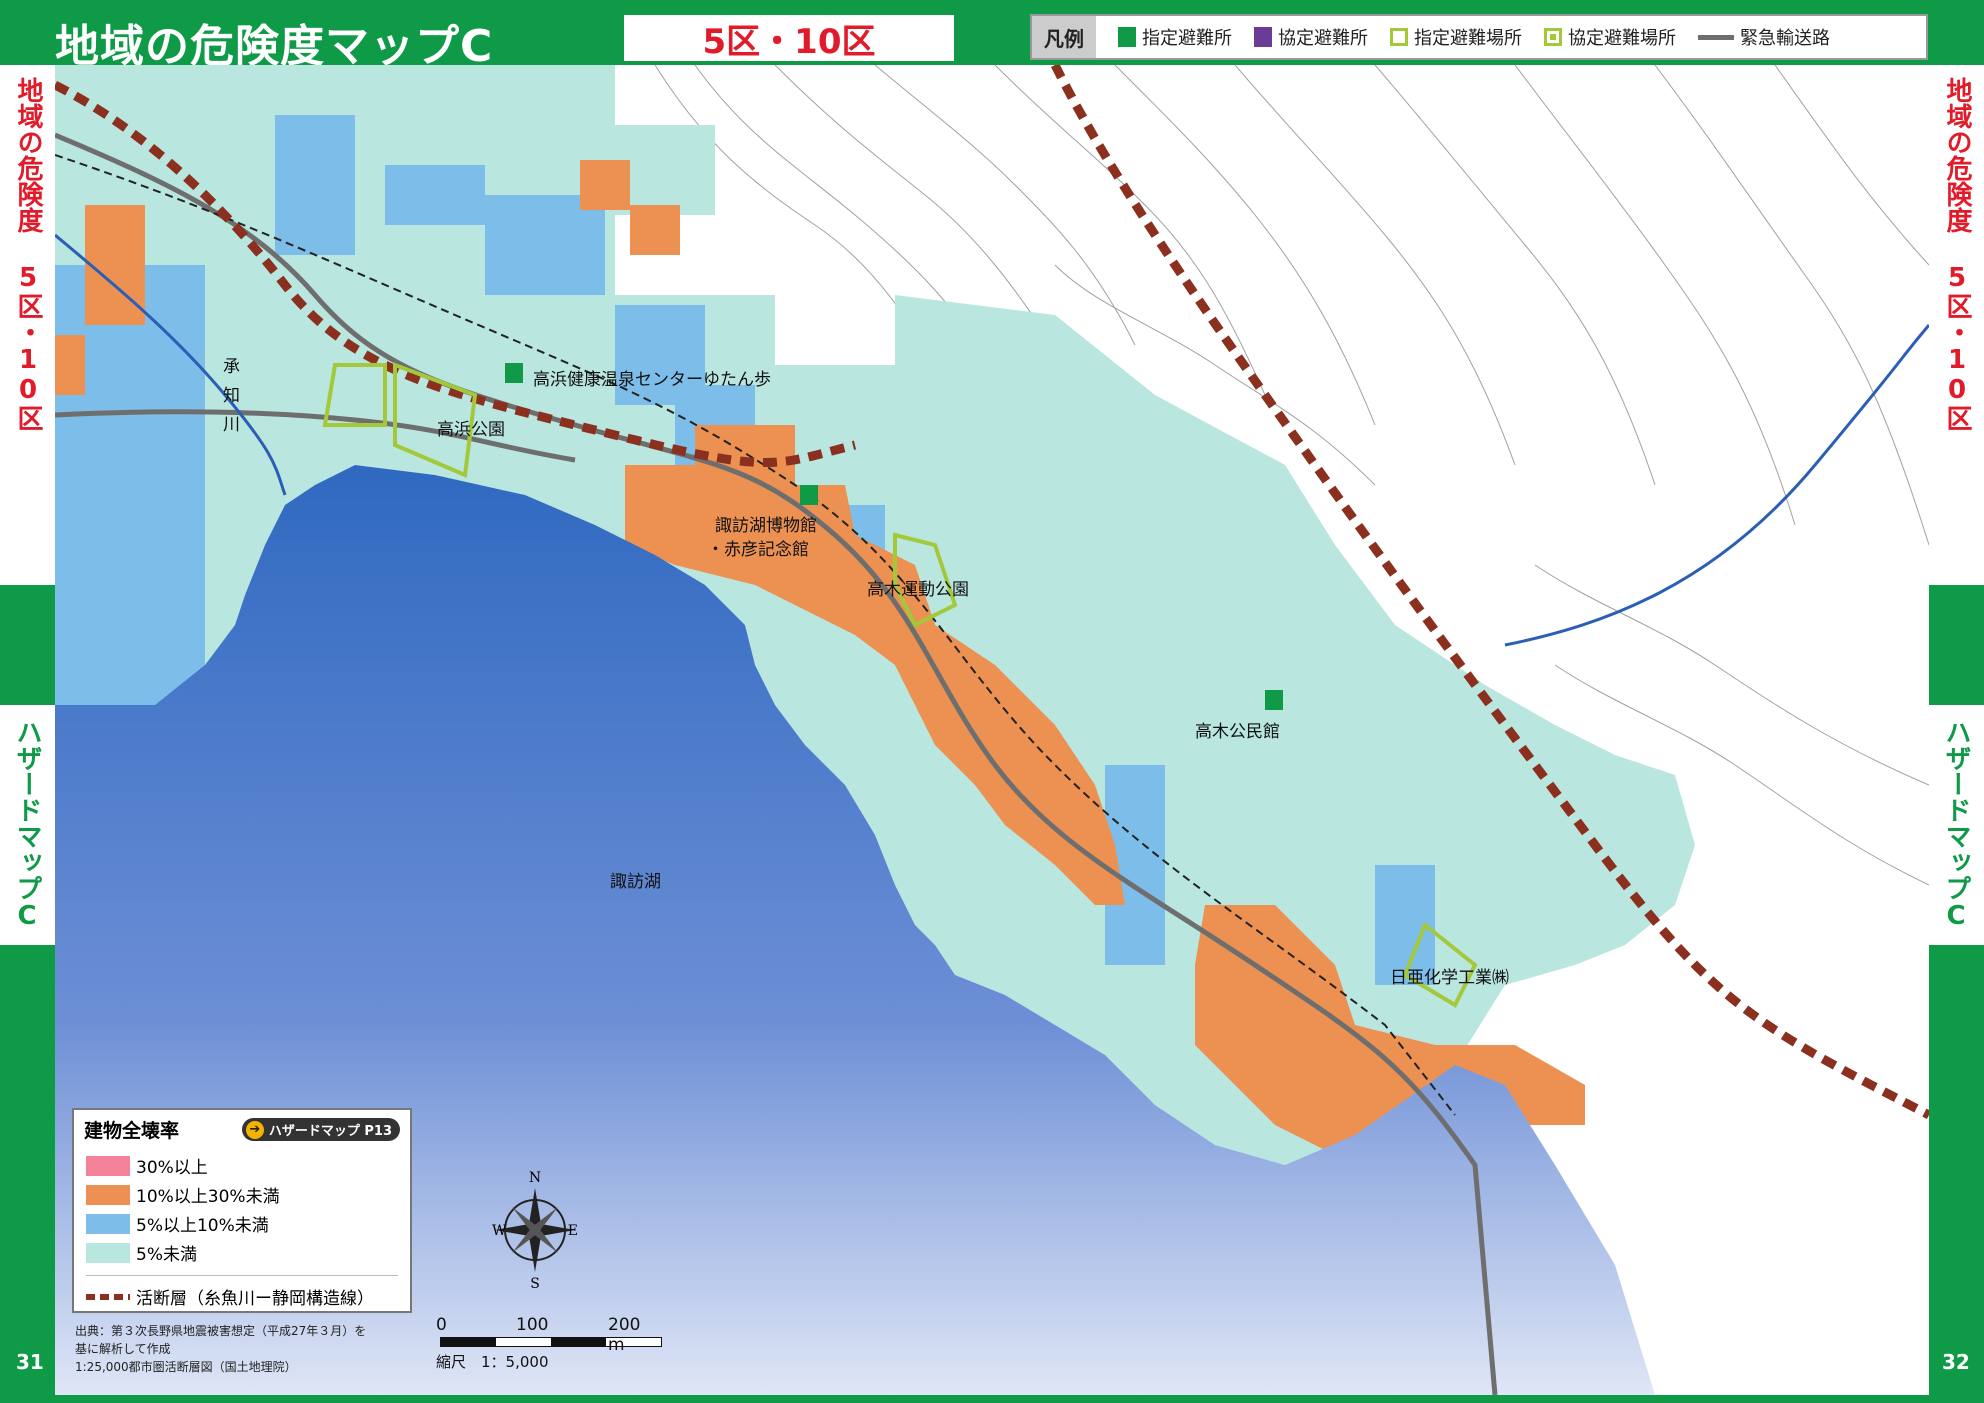 This screenshot has width=1984, height=1403. Describe the element at coordinates (242, 1194) in the screenshot. I see `hazard-legend-item: 10%以上30%未満` at that location.